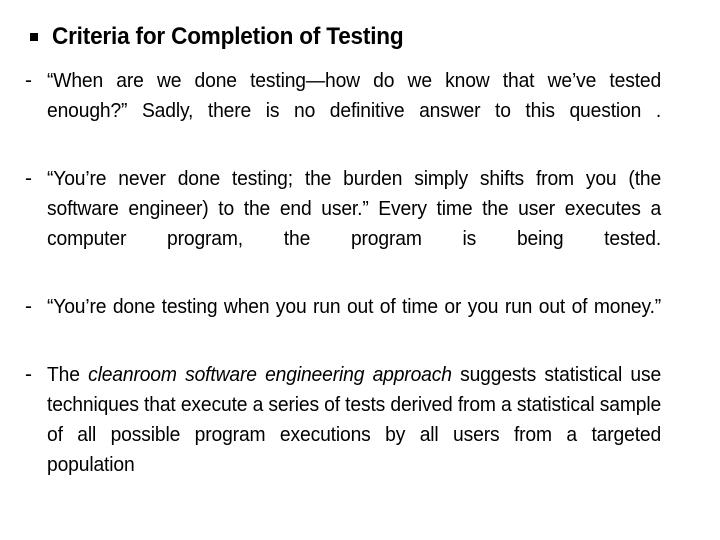  Describe the element at coordinates (34, 37) in the screenshot. I see `square-bullet-icon` at that location.